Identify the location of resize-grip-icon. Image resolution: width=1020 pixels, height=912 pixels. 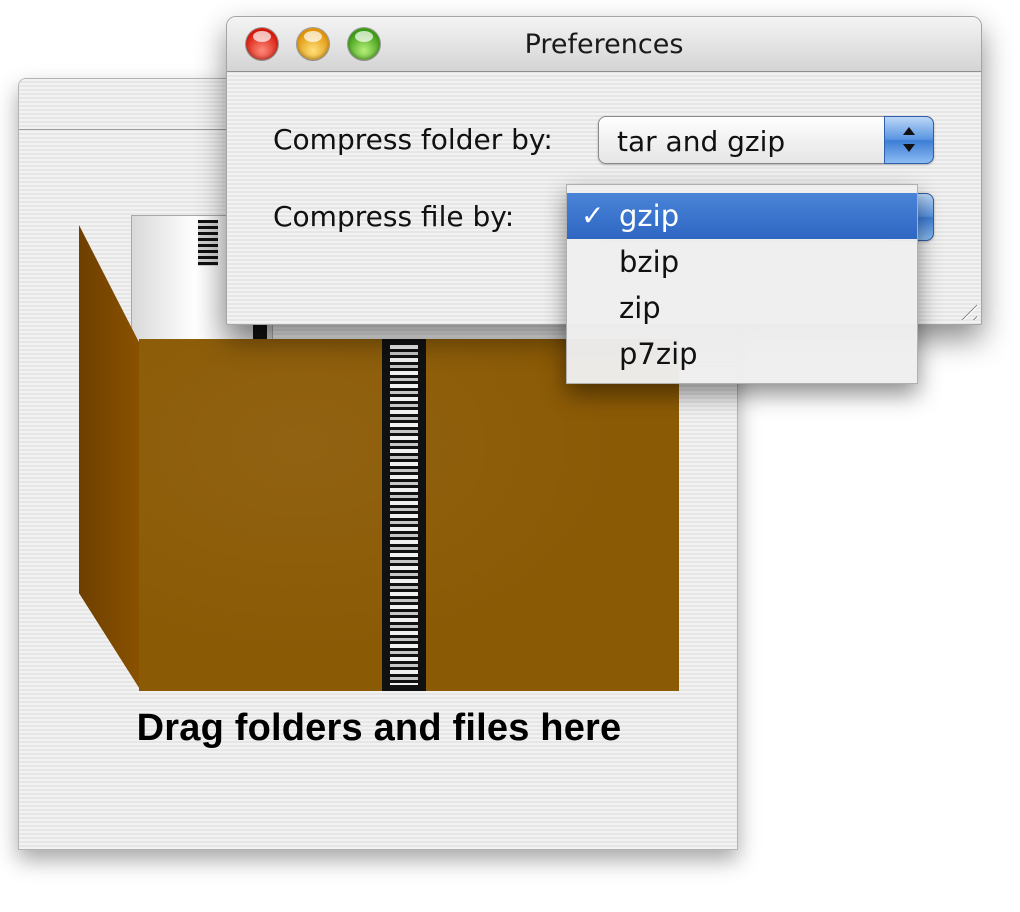
(966, 309).